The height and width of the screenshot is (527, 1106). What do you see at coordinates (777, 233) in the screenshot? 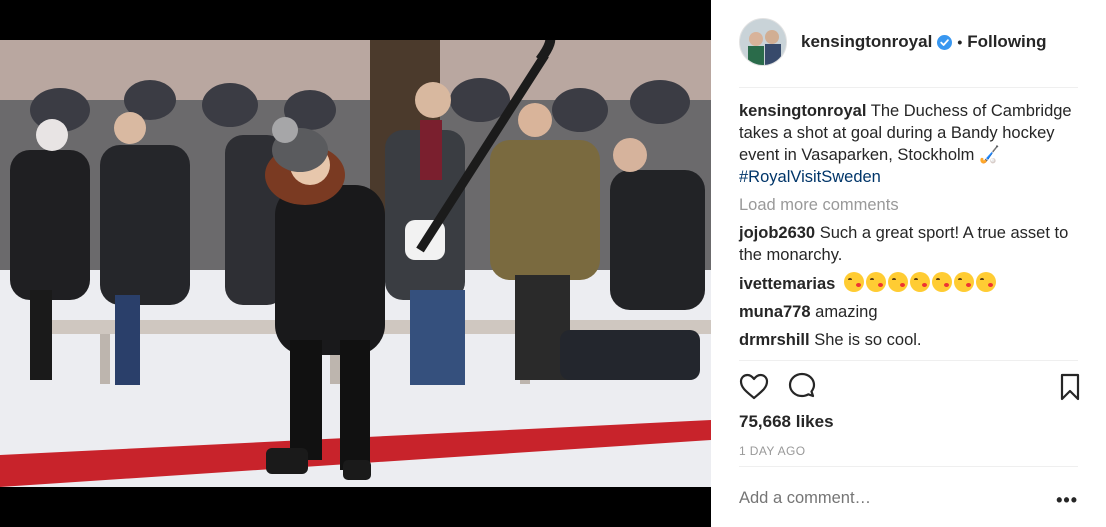
I see `comment-username: jojob2630` at bounding box center [777, 233].